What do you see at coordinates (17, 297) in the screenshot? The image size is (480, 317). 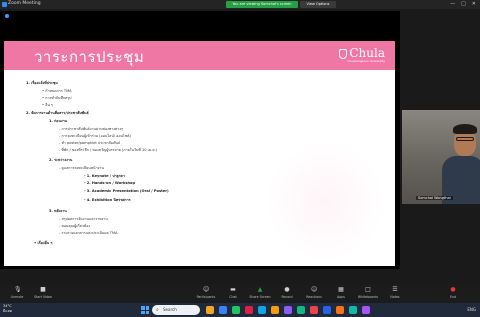 I see `unmute-label: Unmute` at bounding box center [17, 297].